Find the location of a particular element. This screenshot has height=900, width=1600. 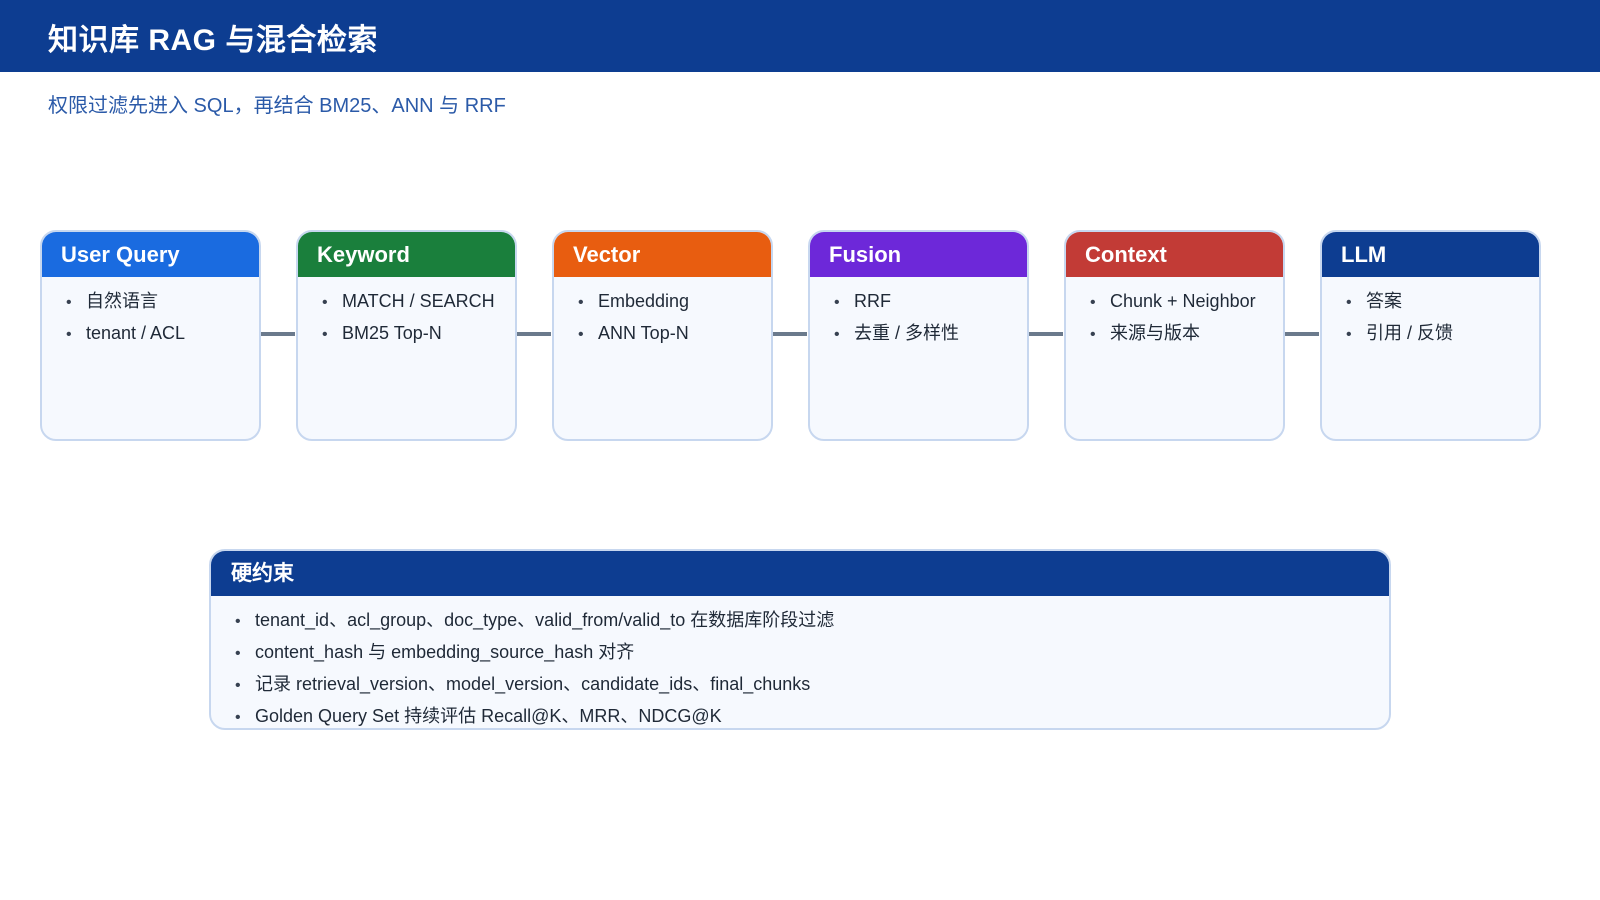

list-item-text: tenant / ACL is located at coordinates (136, 333).